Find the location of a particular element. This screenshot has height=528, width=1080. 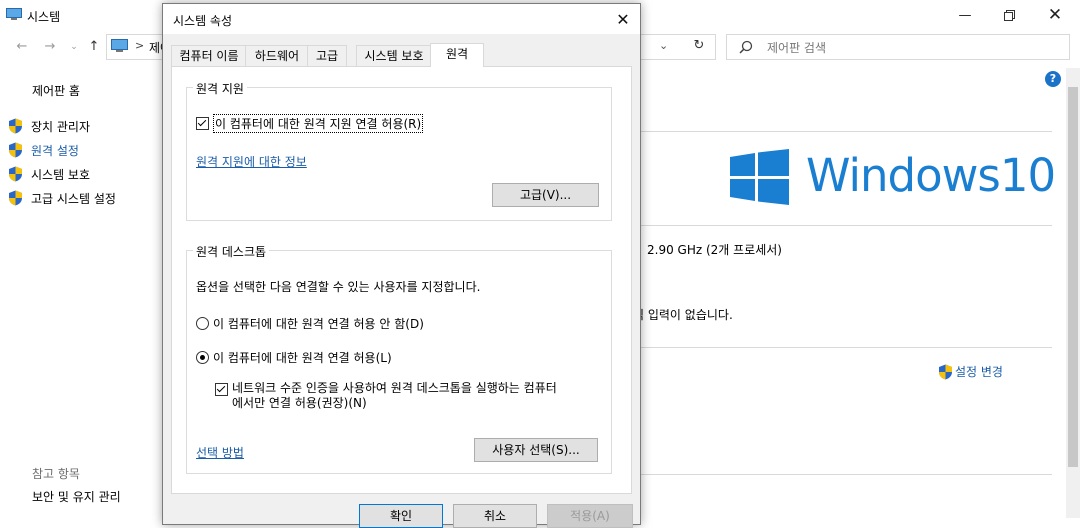

radio-label: 이 컴퓨터에 대한 원격 연결 허용(L) is located at coordinates (302, 358).